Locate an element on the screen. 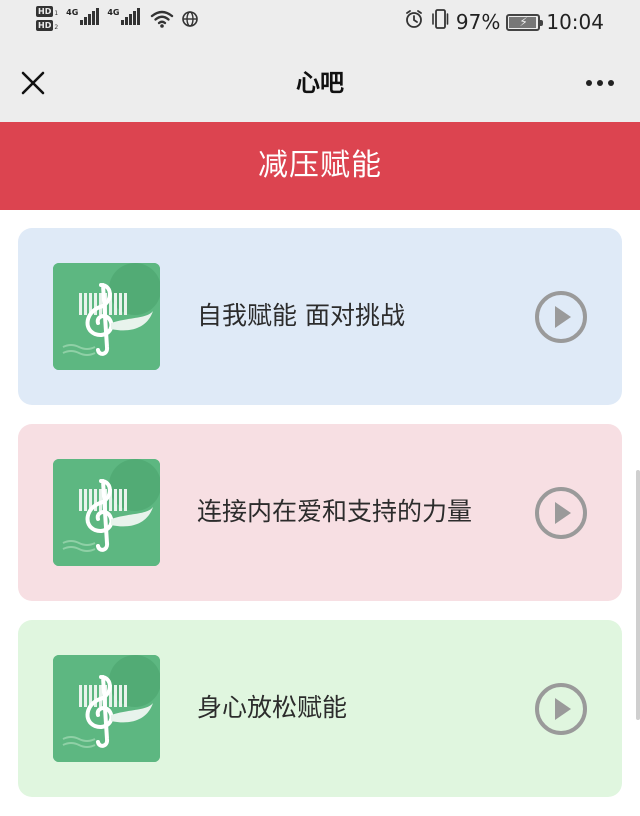 Image resolution: width=640 pixels, height=816 pixels. globe-icon is located at coordinates (190, 21).